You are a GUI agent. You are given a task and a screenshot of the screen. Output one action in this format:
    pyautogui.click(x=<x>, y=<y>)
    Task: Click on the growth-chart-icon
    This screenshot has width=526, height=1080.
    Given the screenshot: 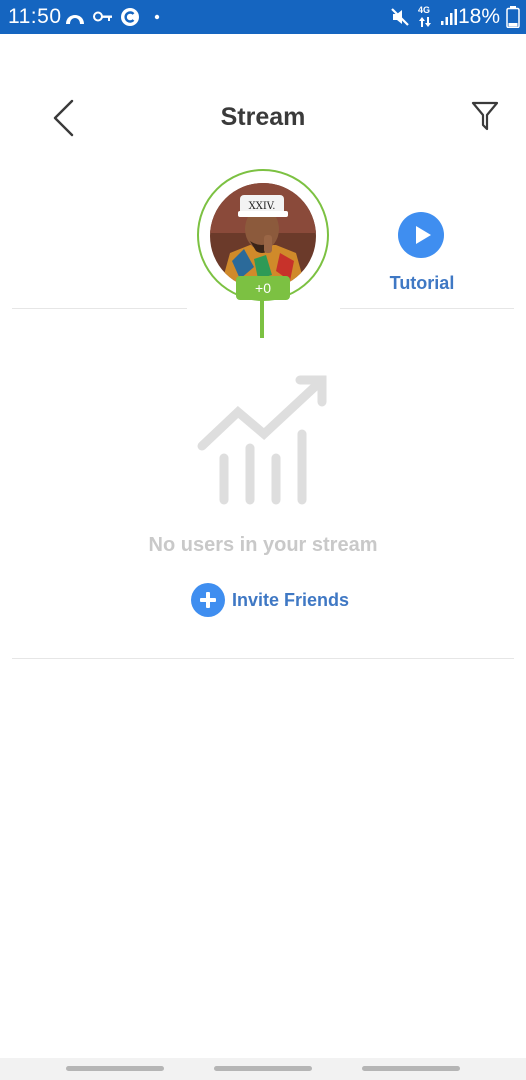 What is the action you would take?
    pyautogui.click(x=262, y=440)
    